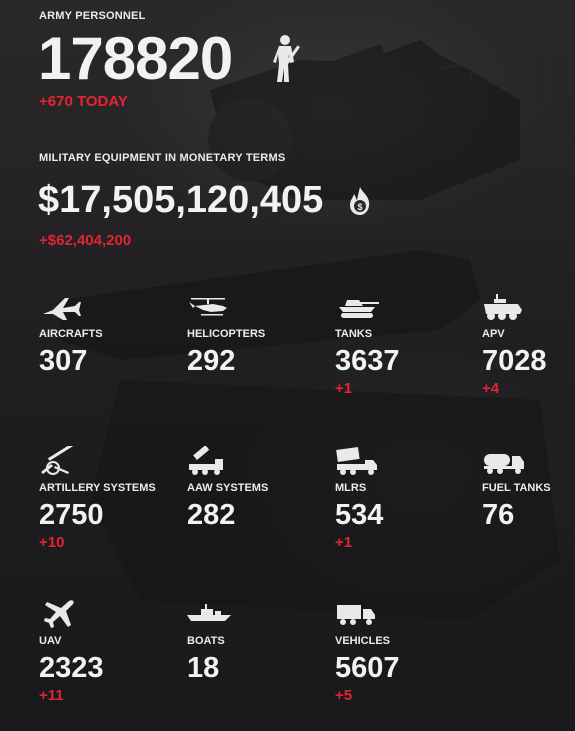  I want to click on helicopter-icon, so click(208, 307).